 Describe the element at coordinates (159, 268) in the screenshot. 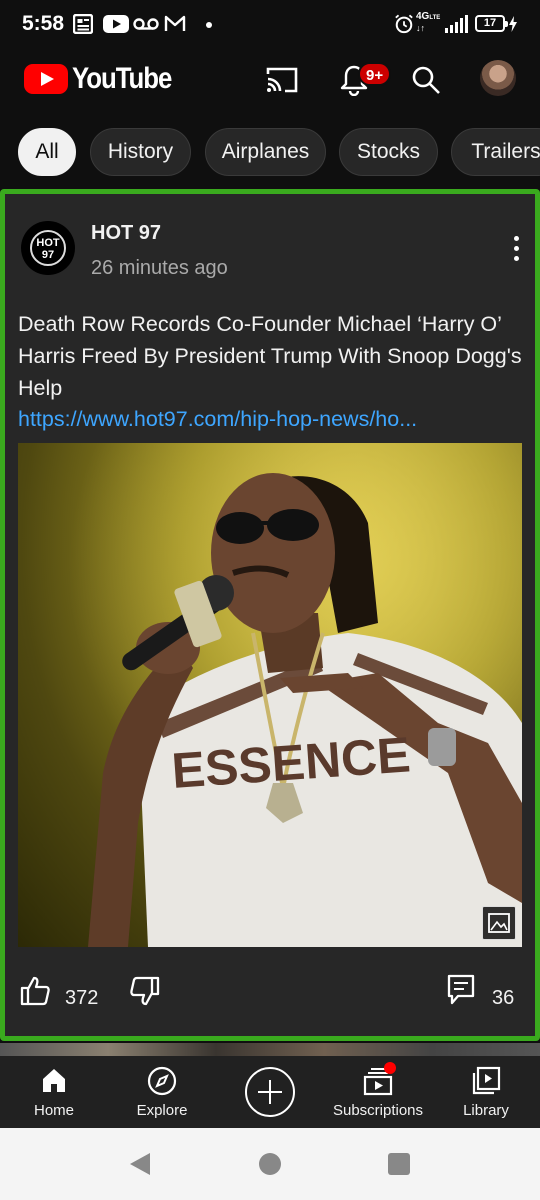

I see `post-time: 26 minutes ago` at that location.